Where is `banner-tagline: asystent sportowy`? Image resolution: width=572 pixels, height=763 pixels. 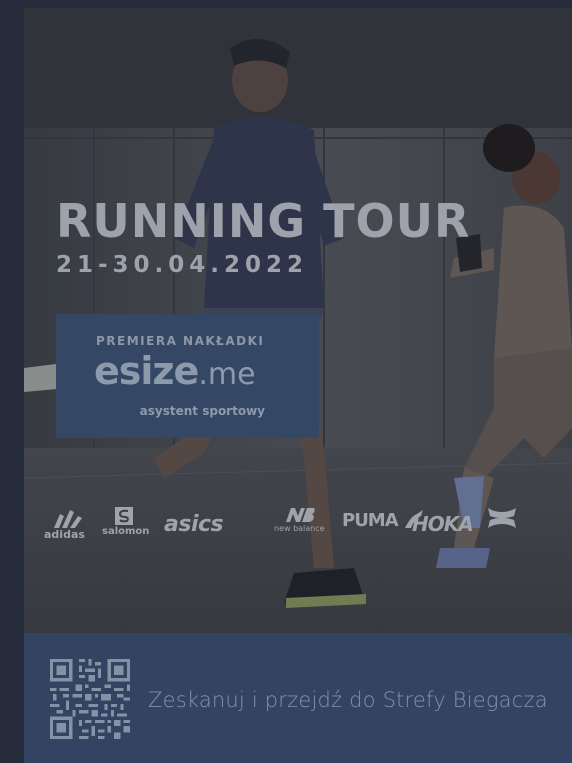
banner-tagline: asystent sportowy is located at coordinates (202, 411).